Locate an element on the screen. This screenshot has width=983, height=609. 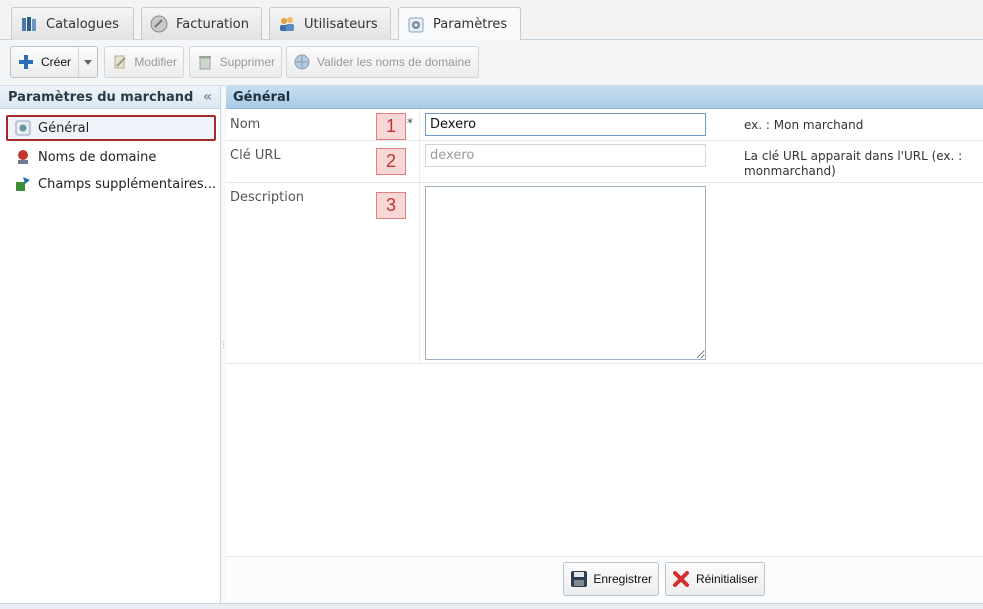
general-settings-icon is located at coordinates (23, 128).